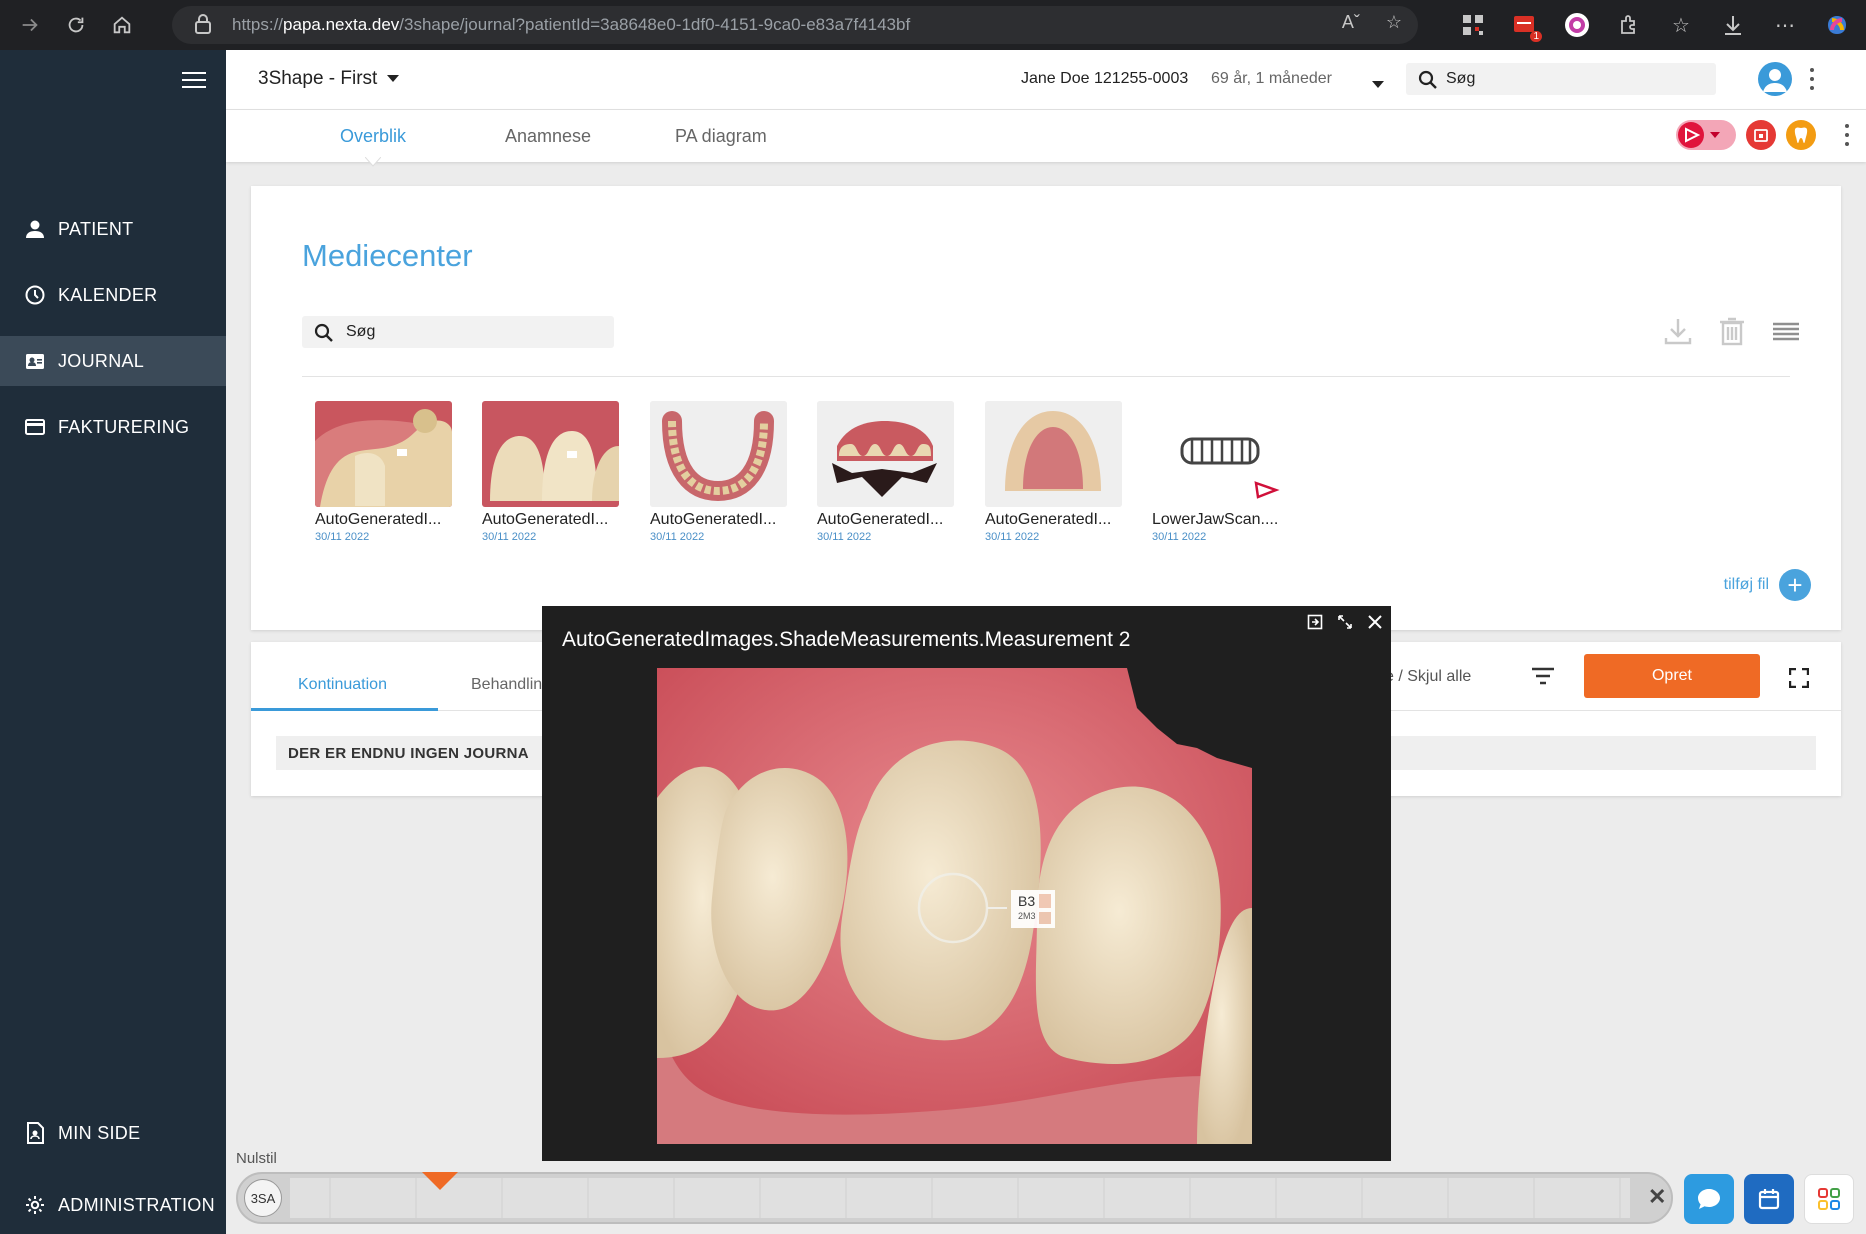 The image size is (1866, 1234). I want to click on tabs-more-icon, so click(1847, 135).